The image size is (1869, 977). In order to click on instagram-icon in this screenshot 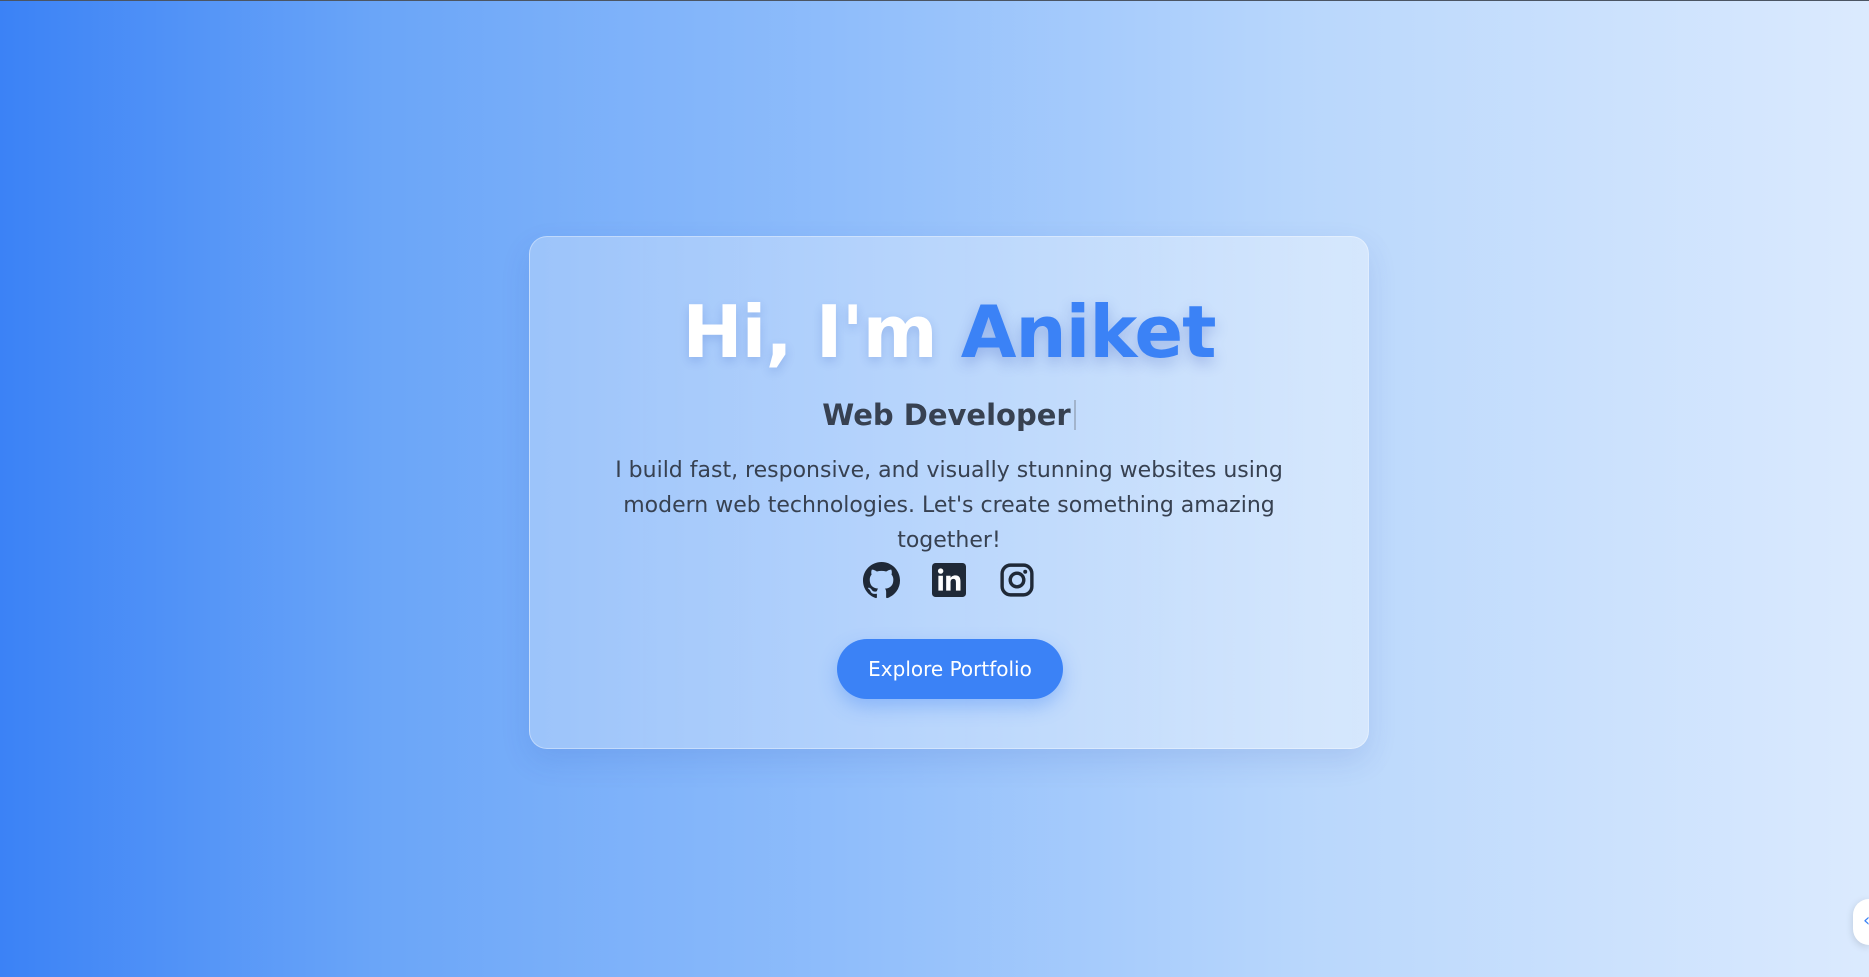, I will do `click(1017, 580)`.